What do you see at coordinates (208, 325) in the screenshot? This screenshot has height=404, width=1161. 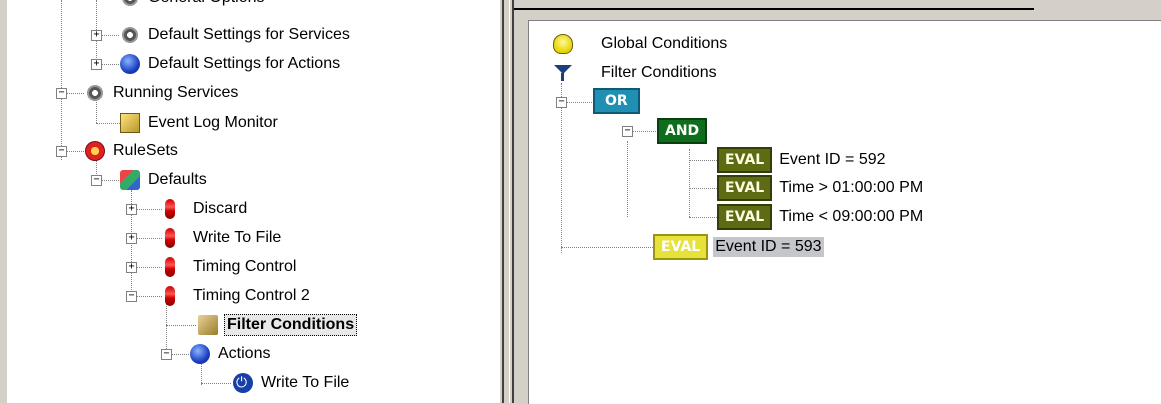 I see `filter-conditions-icon` at bounding box center [208, 325].